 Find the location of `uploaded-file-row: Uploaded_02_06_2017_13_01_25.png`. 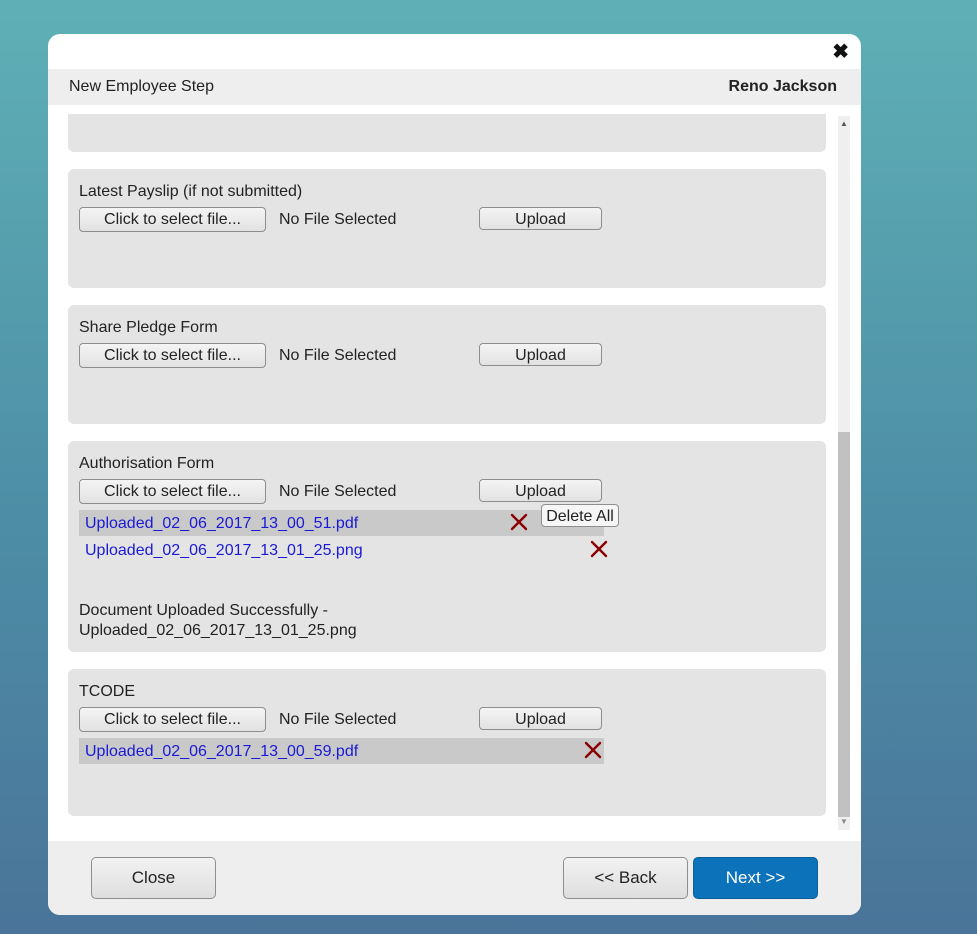

uploaded-file-row: Uploaded_02_06_2017_13_01_25.png is located at coordinates (343, 550).